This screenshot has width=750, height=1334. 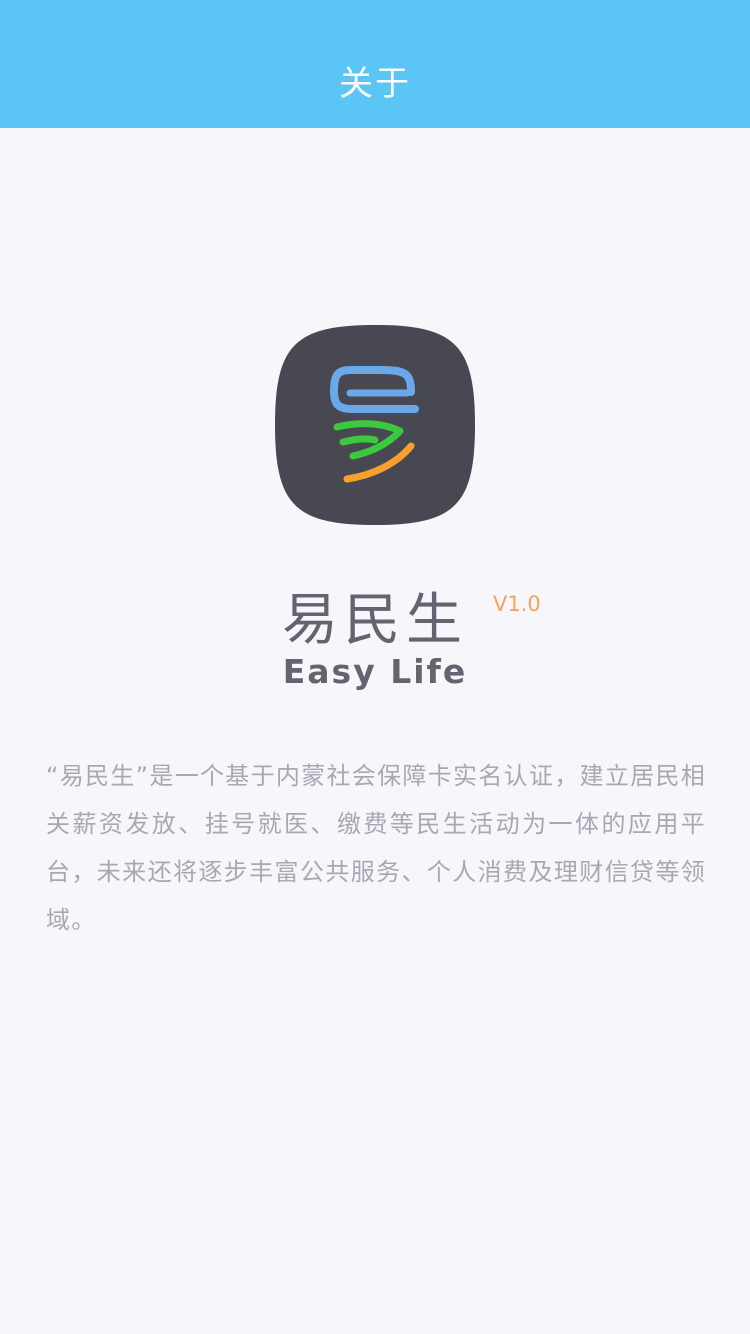 I want to click on navigation-bar: 关于, so click(x=375, y=64).